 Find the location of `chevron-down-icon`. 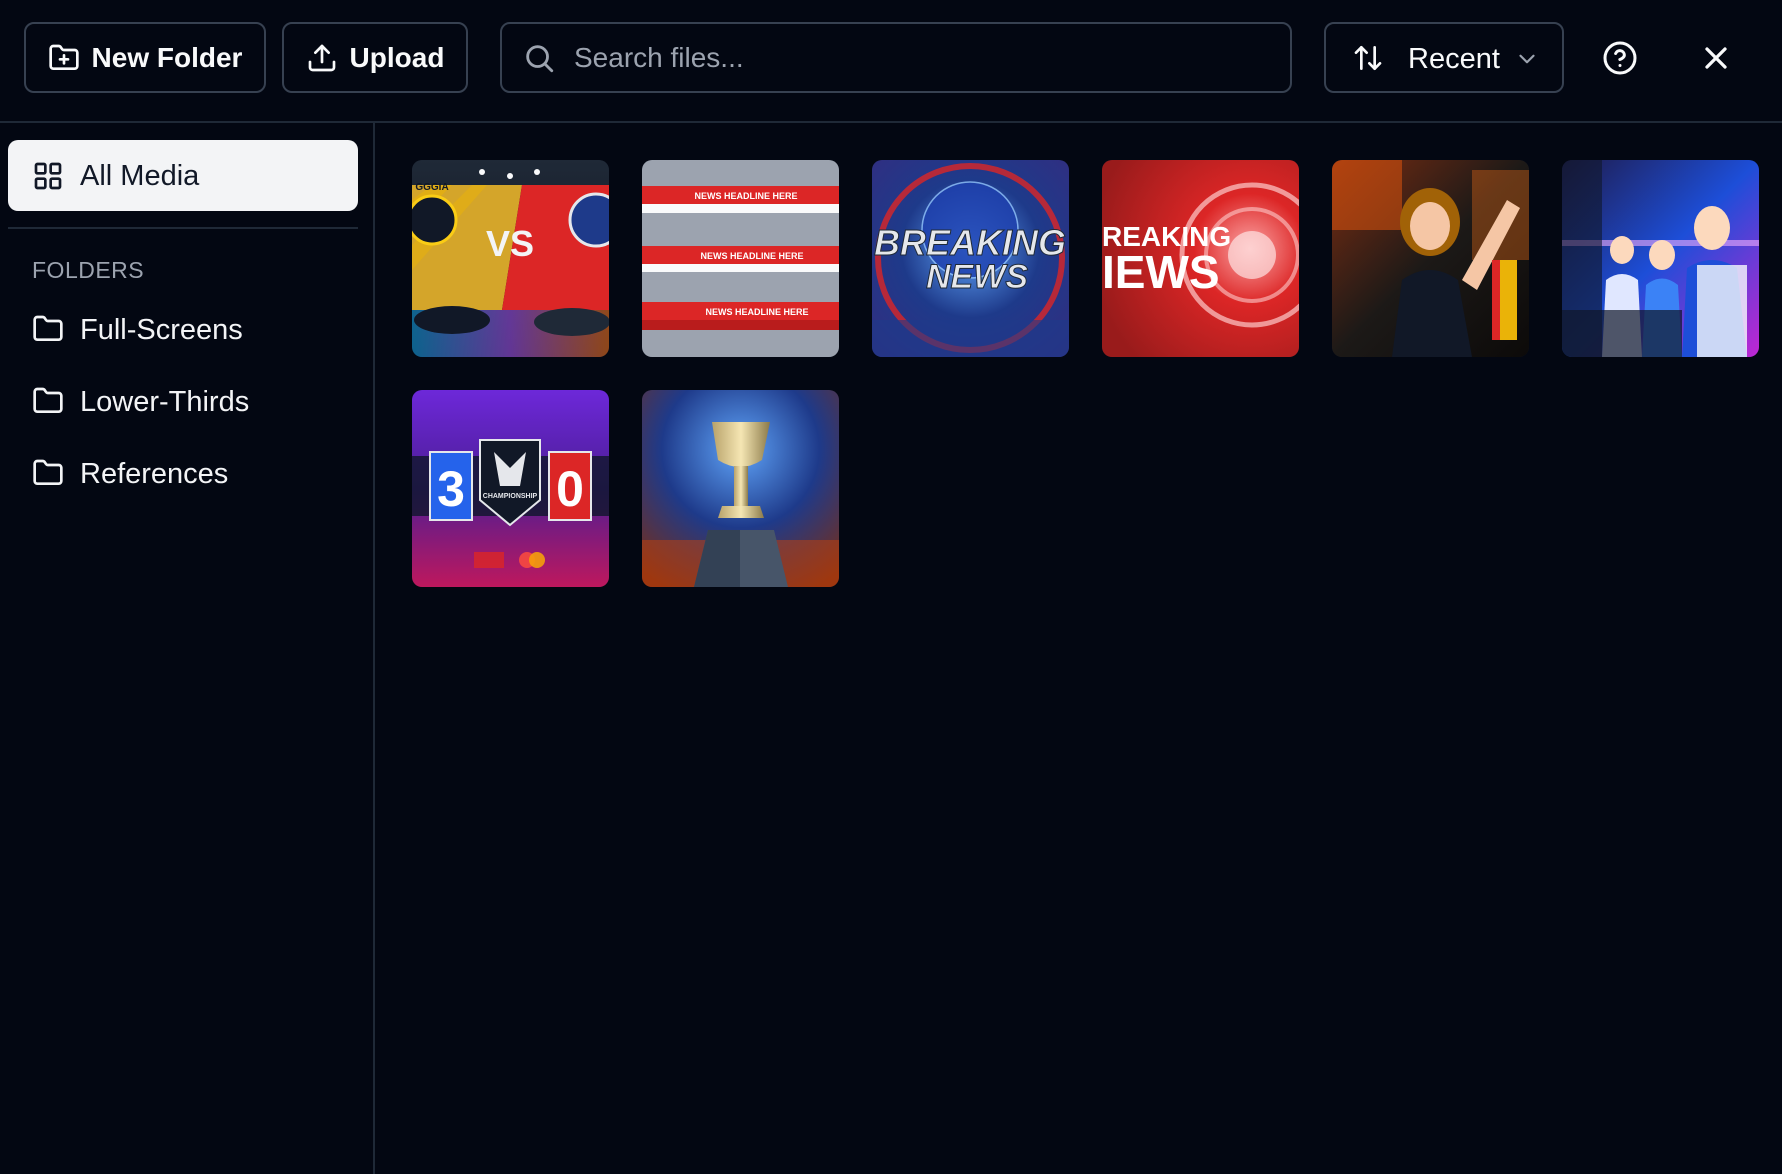

chevron-down-icon is located at coordinates (1527, 59).